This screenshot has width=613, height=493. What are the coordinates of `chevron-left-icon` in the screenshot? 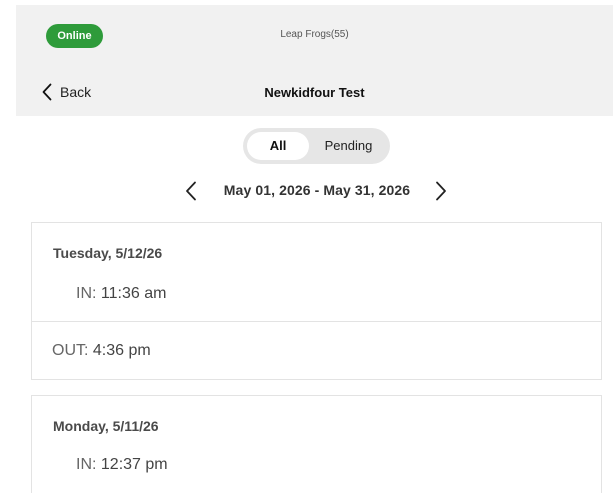 It's located at (191, 191).